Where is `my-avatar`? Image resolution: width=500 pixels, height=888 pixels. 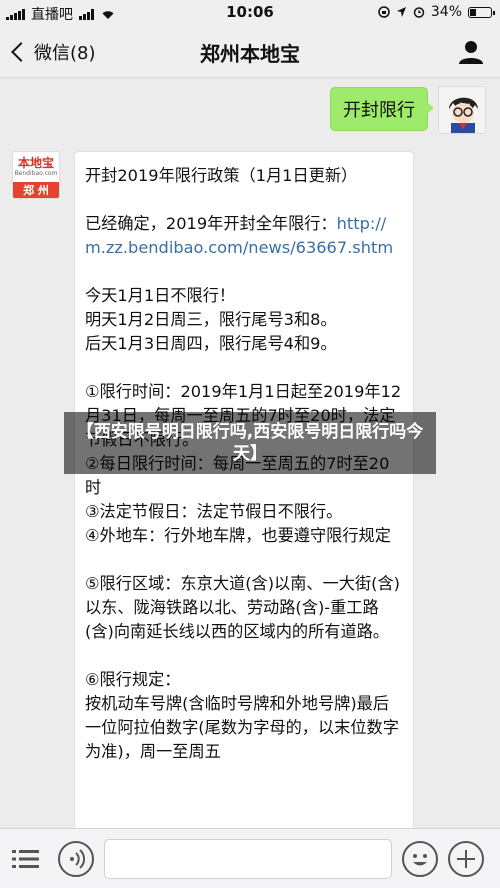
my-avatar is located at coordinates (462, 110).